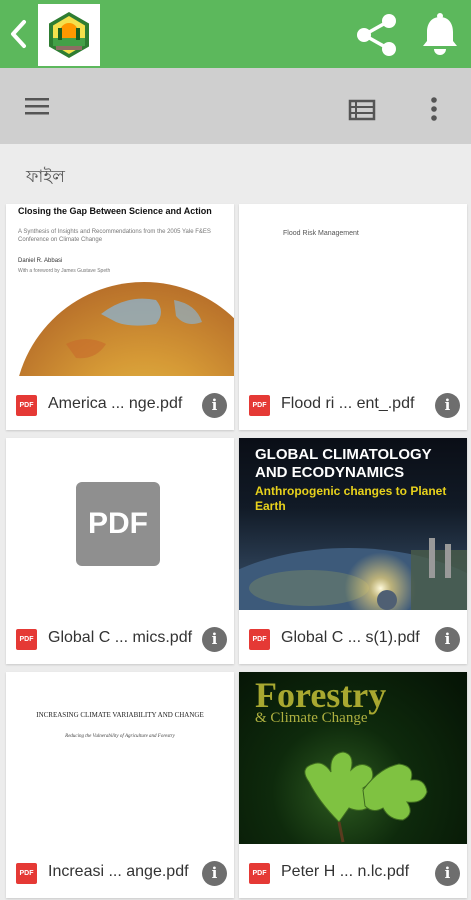 This screenshot has height=900, width=471. What do you see at coordinates (235, 174) in the screenshot?
I see `breadcrumb: ফাইল` at bounding box center [235, 174].